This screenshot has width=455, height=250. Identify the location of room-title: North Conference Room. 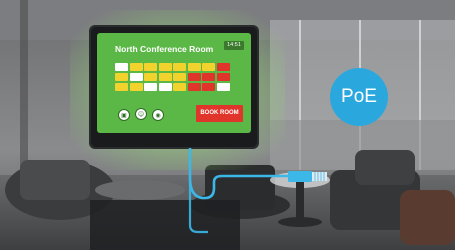
(164, 49).